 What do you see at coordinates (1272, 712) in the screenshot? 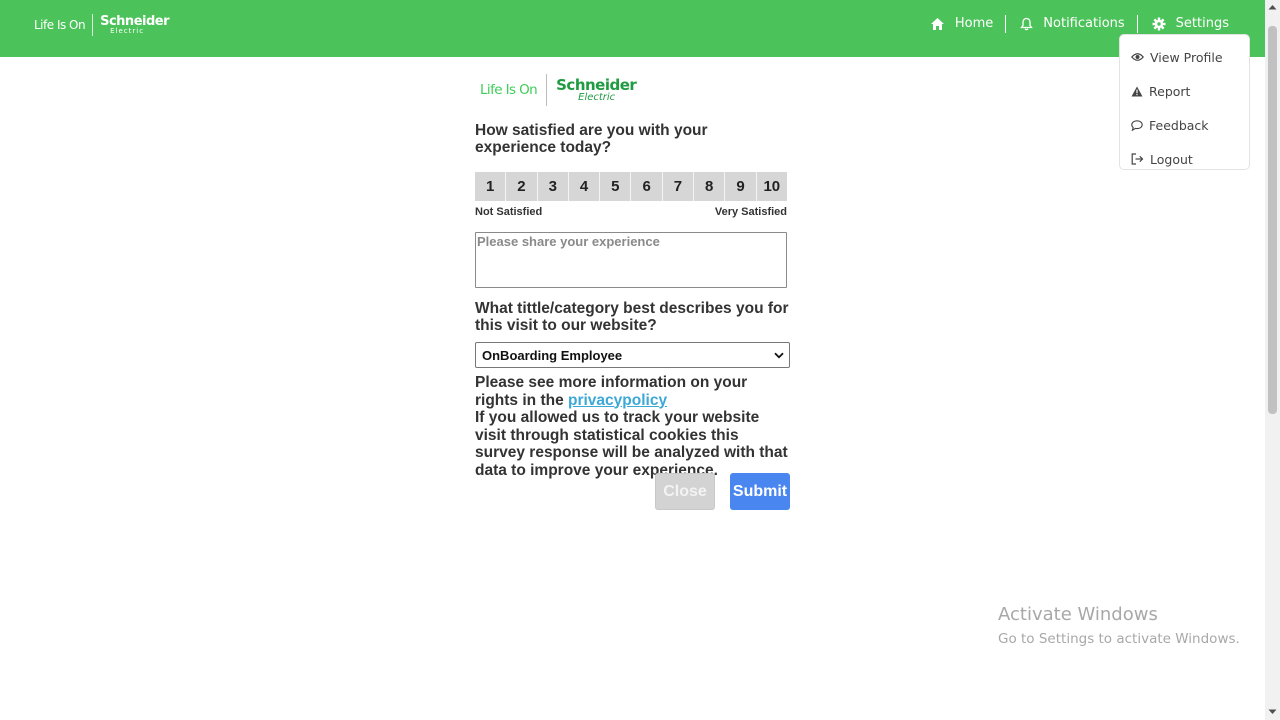
I see `scroll-down-arrow-icon` at bounding box center [1272, 712].